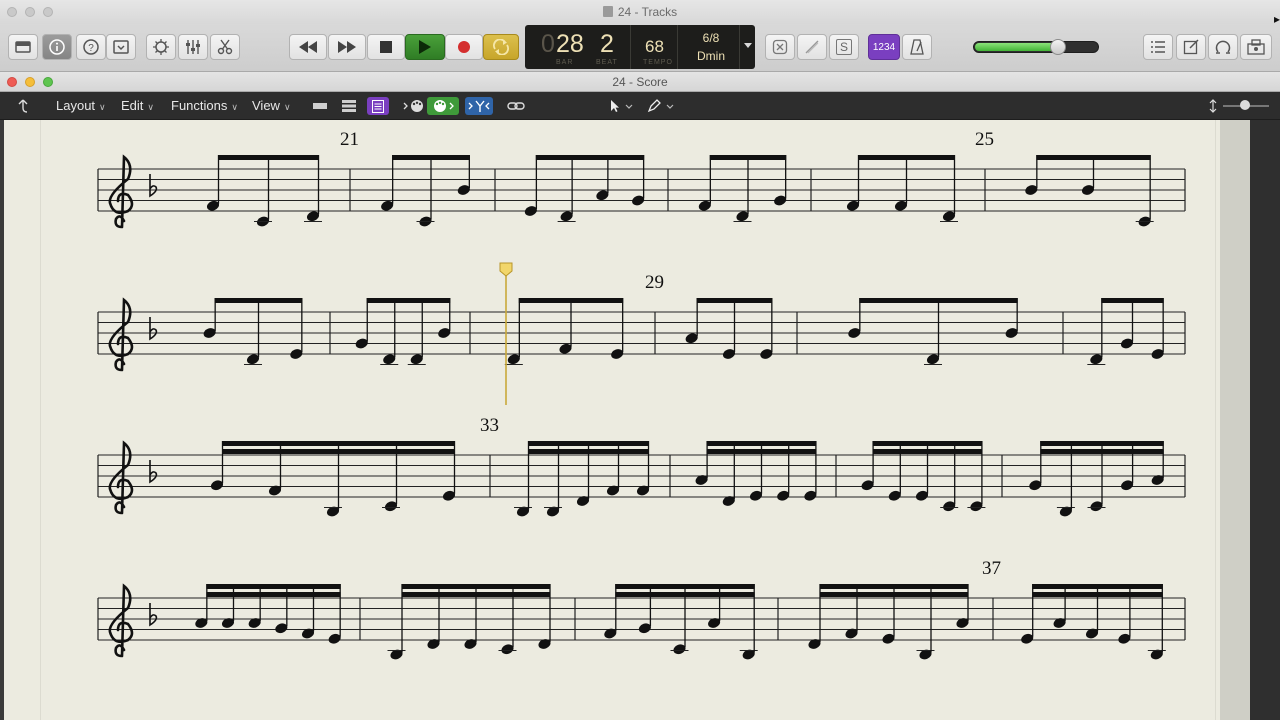 The width and height of the screenshot is (1280, 720). What do you see at coordinates (57, 47) in the screenshot?
I see `inspector-button` at bounding box center [57, 47].